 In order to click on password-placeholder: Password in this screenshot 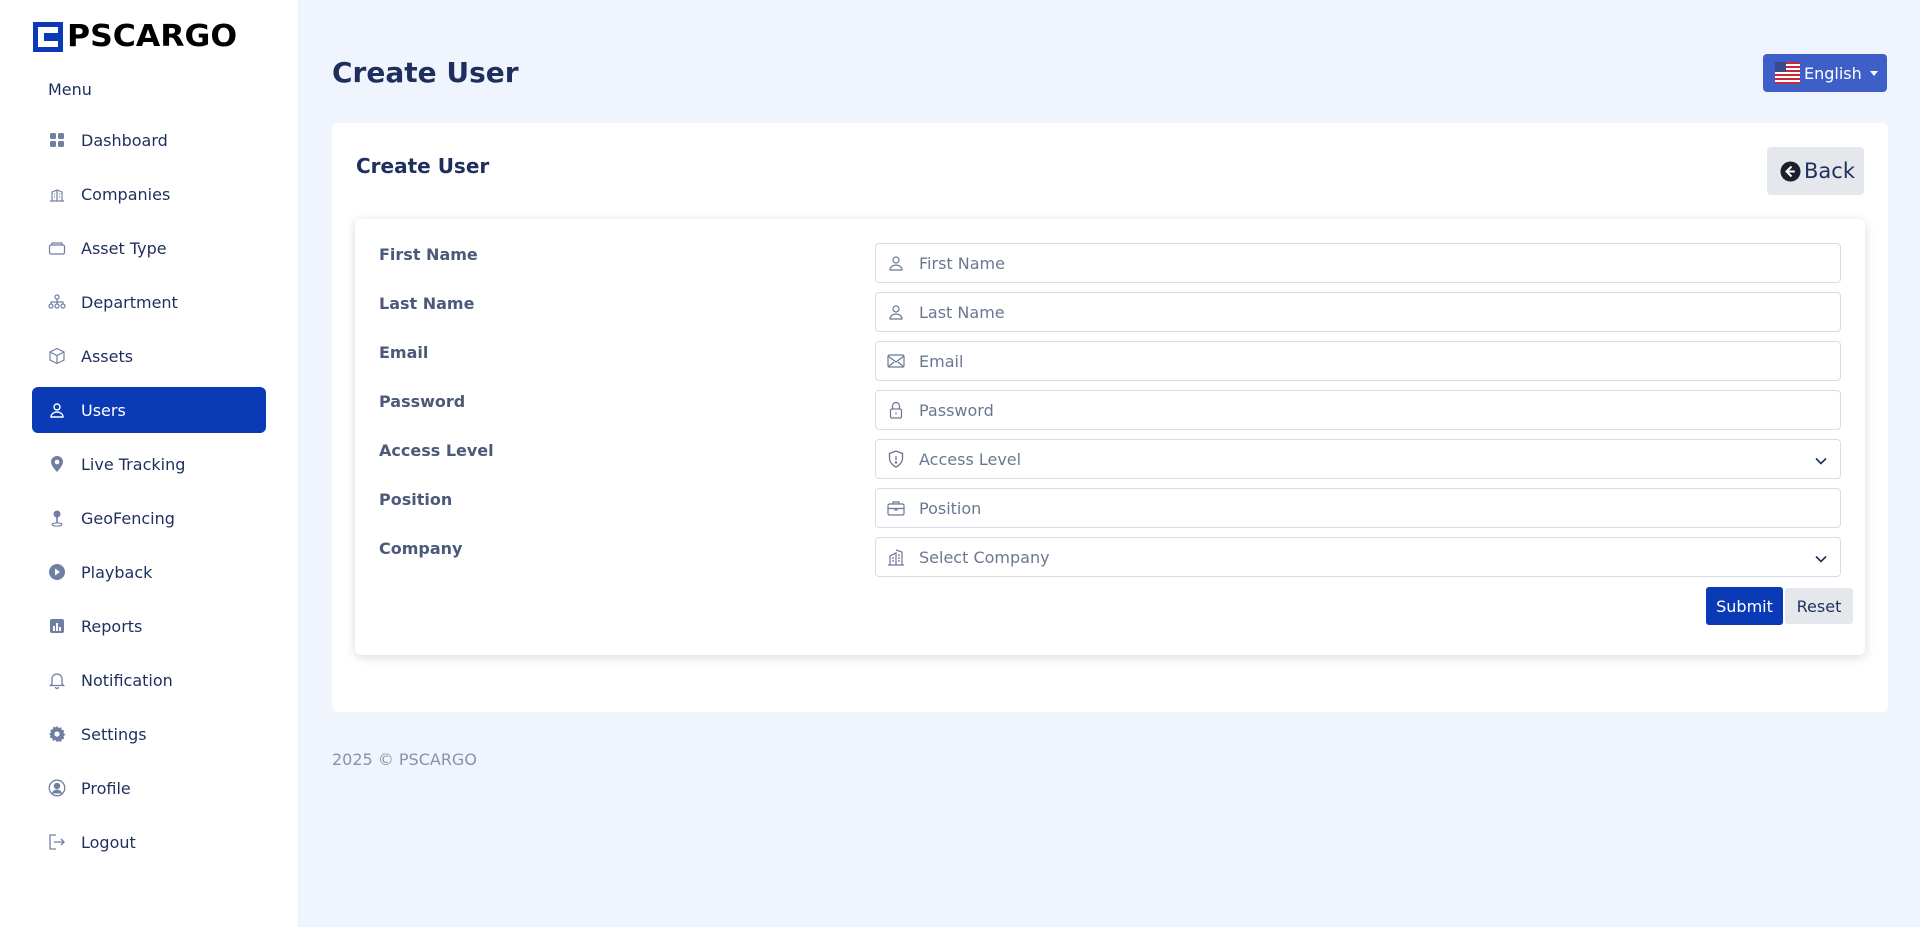, I will do `click(956, 410)`.